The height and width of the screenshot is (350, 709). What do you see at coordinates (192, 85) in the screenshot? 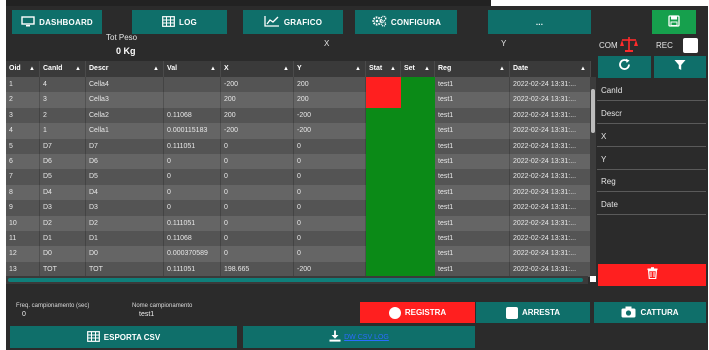
I see `cell-val` at bounding box center [192, 85].